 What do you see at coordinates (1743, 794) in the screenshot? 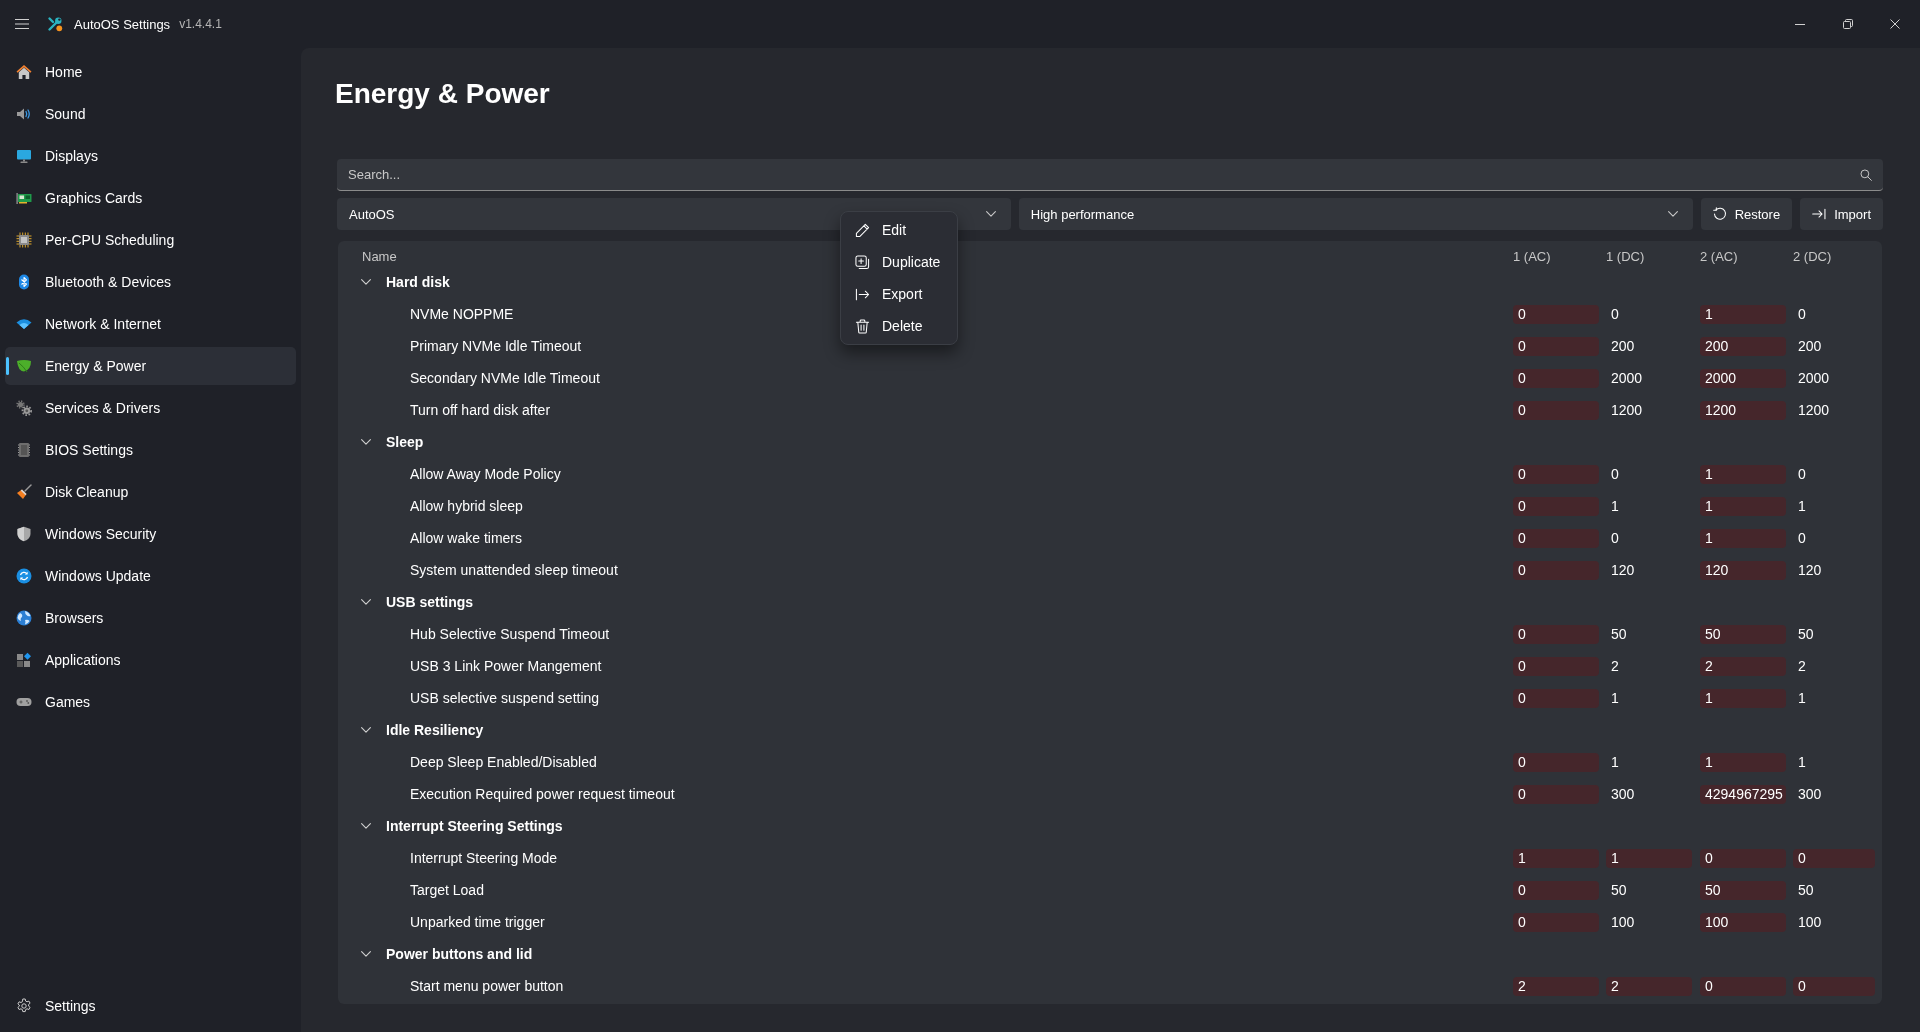
I see `setting-value: 4294967295` at bounding box center [1743, 794].